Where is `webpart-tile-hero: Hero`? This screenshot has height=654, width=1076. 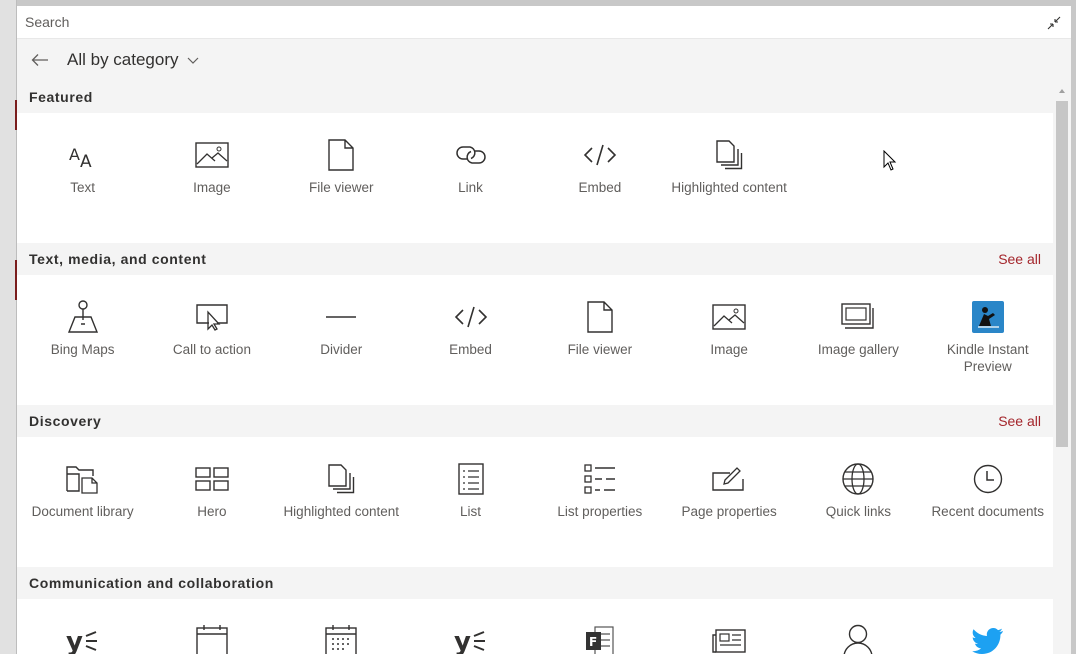
webpart-tile-hero: Hero is located at coordinates (211, 502).